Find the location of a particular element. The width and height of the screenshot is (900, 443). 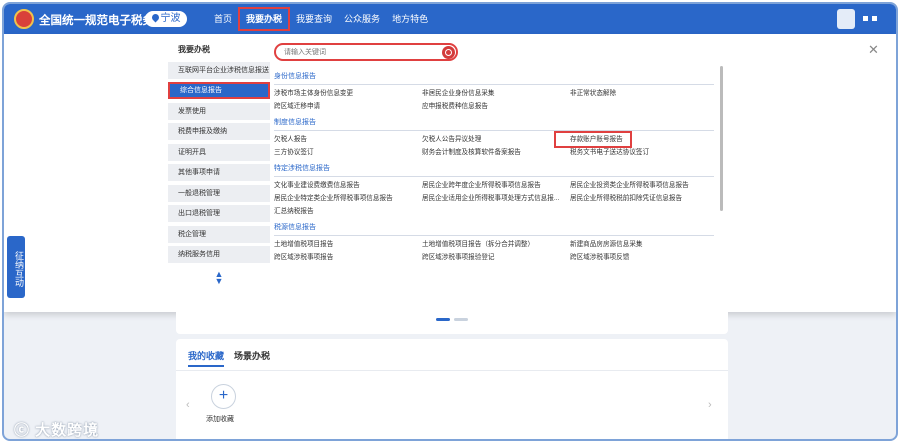

nav-public-service: 公众服务 is located at coordinates (362, 19).